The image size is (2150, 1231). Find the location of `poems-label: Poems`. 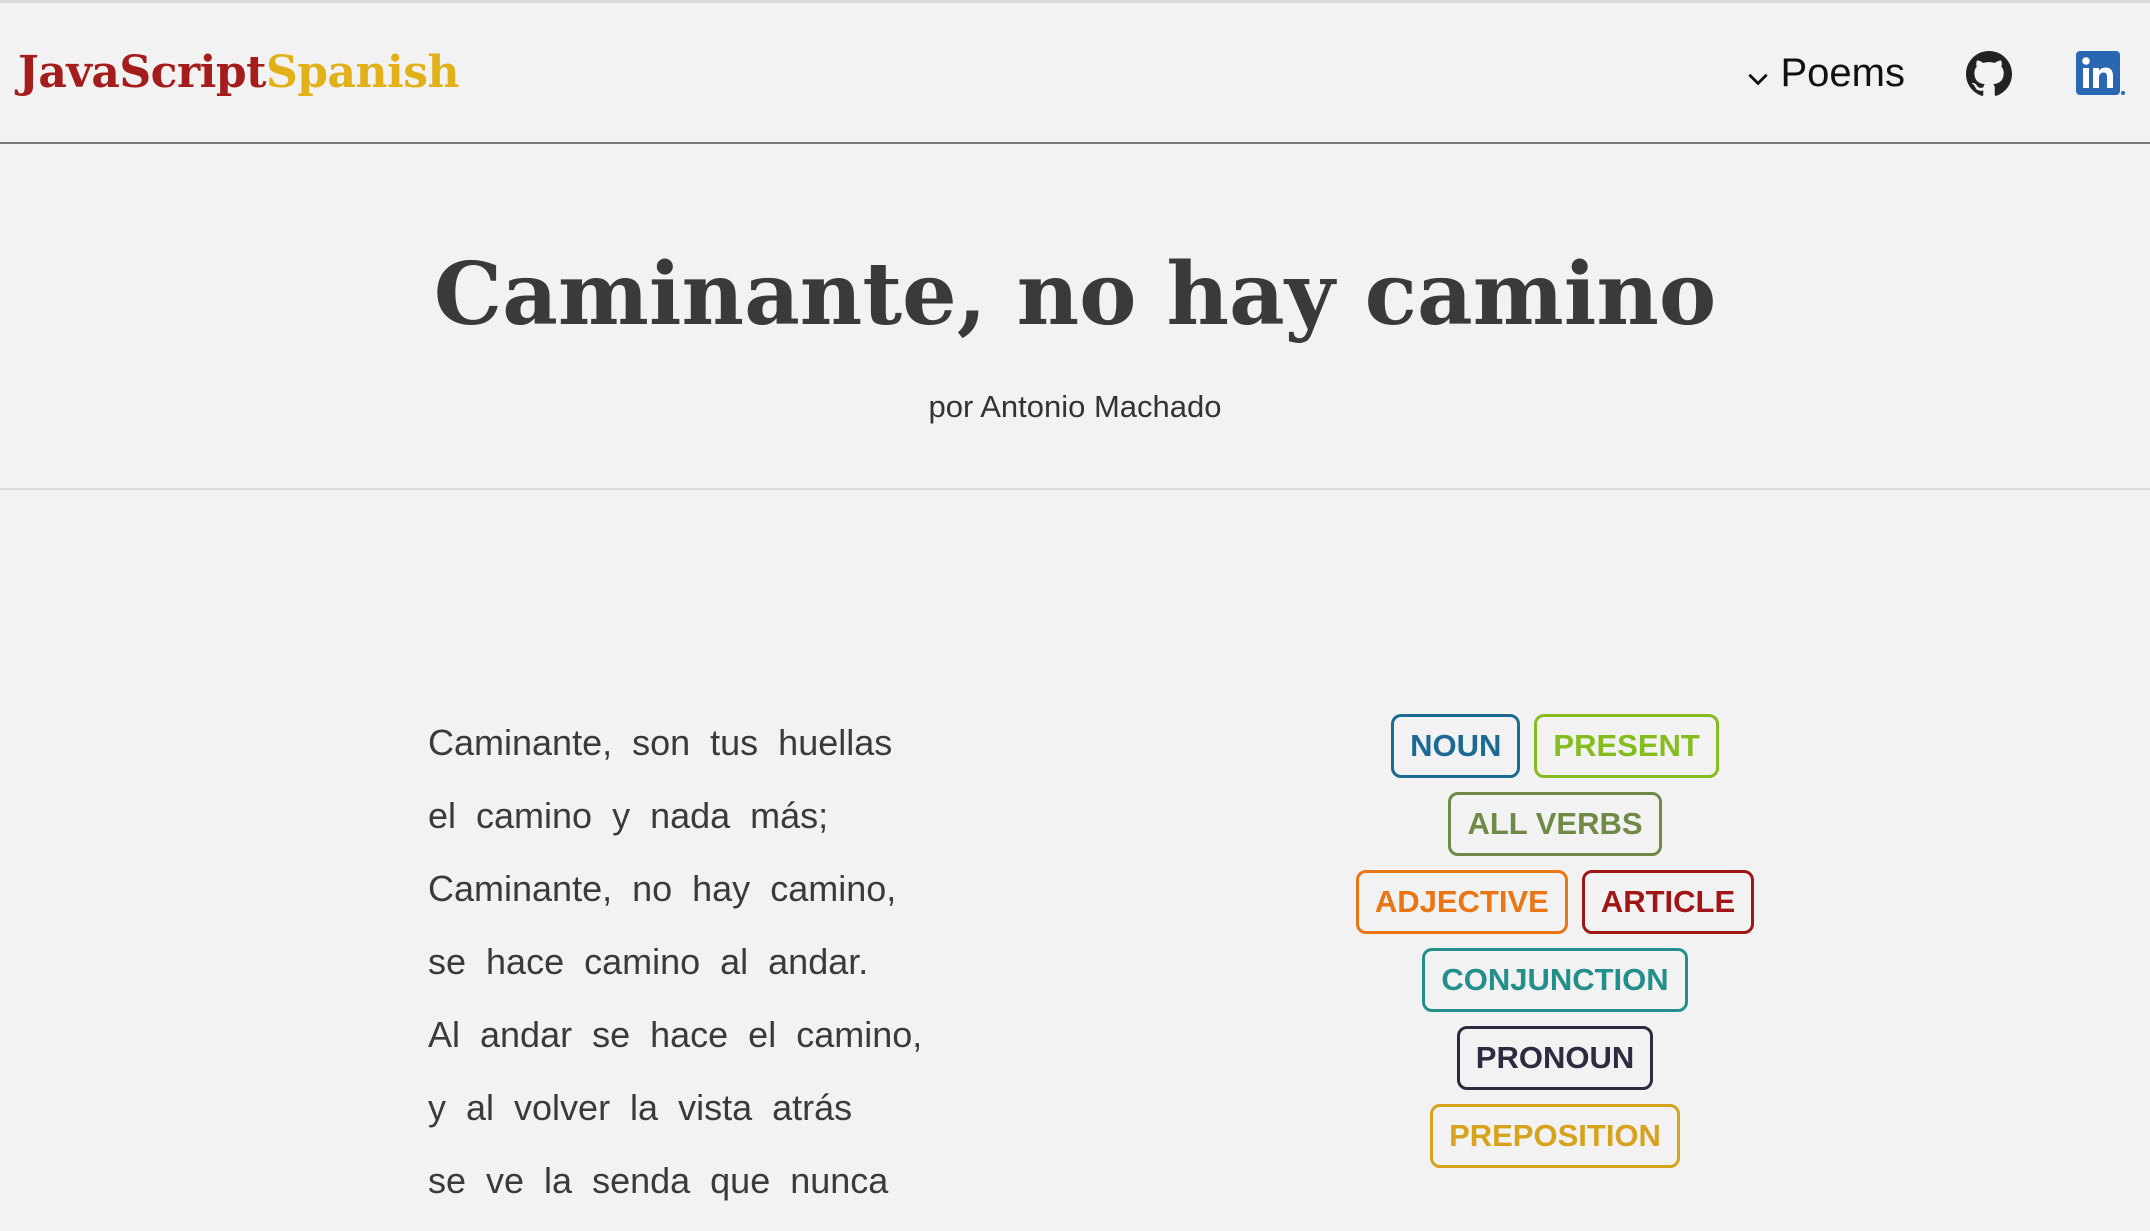

poems-label: Poems is located at coordinates (1843, 73).